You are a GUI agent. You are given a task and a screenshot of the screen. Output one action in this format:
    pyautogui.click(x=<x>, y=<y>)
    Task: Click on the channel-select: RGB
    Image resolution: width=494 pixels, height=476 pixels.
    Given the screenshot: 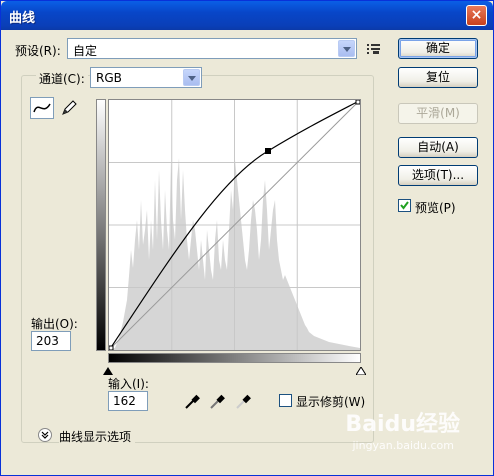 What is the action you would take?
    pyautogui.click(x=146, y=77)
    